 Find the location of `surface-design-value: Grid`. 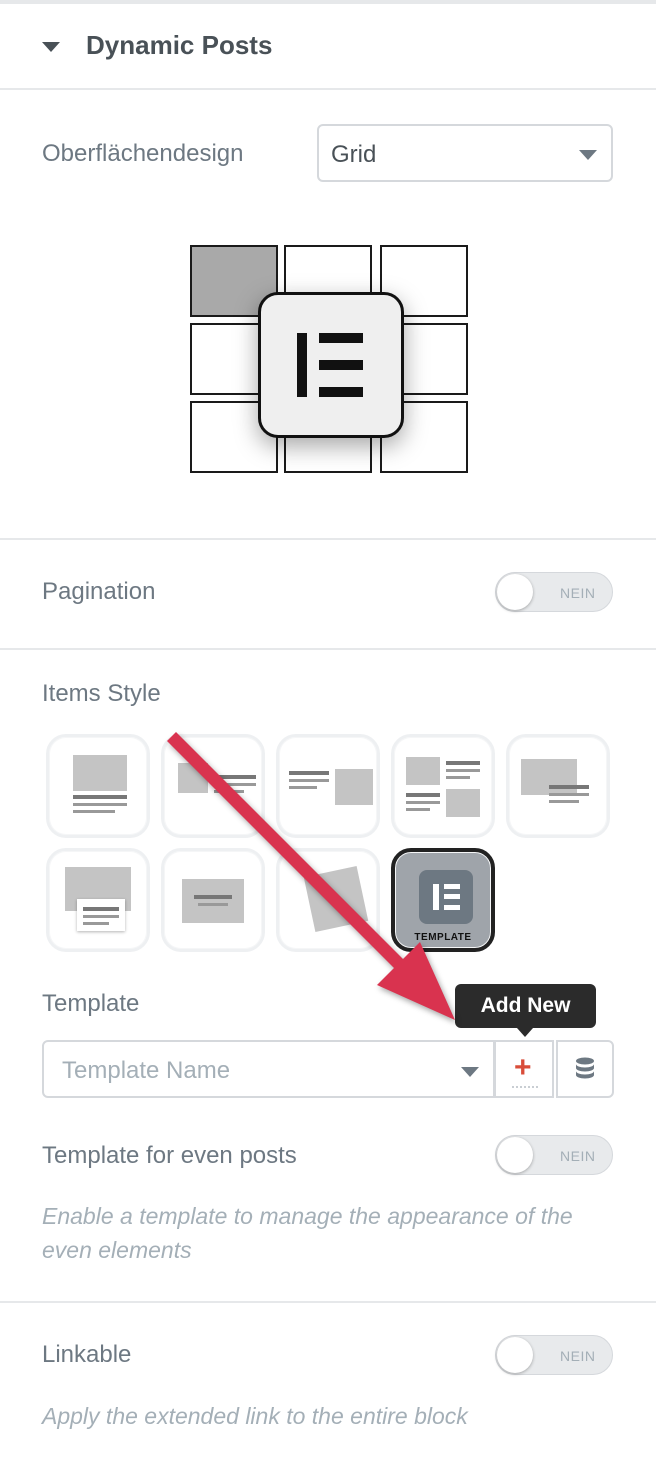

surface-design-value: Grid is located at coordinates (354, 154).